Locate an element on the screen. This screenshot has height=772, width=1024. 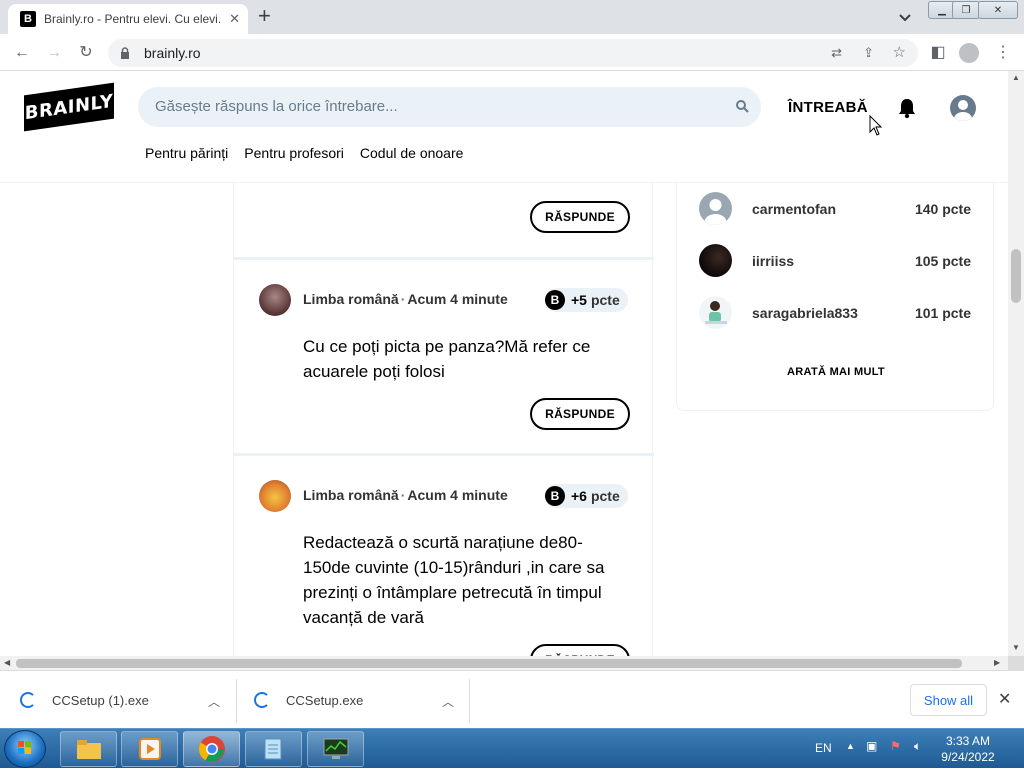
folder-icon is located at coordinates (88, 749).